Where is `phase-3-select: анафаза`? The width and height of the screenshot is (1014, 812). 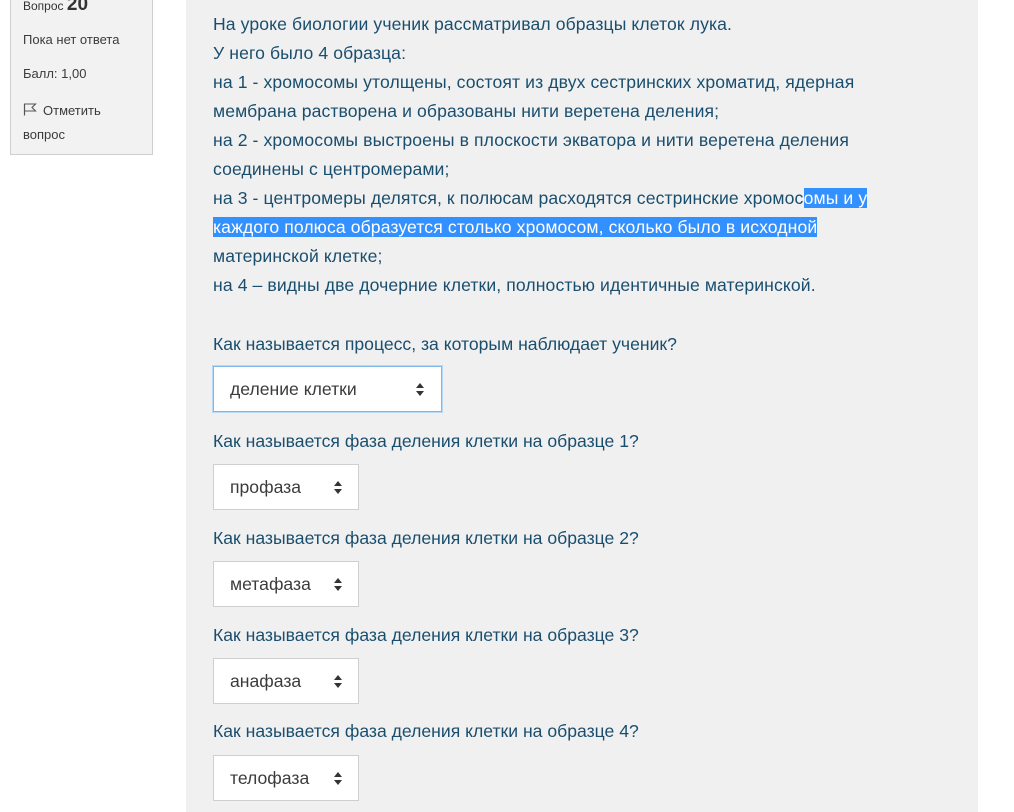 phase-3-select: анафаза is located at coordinates (286, 681).